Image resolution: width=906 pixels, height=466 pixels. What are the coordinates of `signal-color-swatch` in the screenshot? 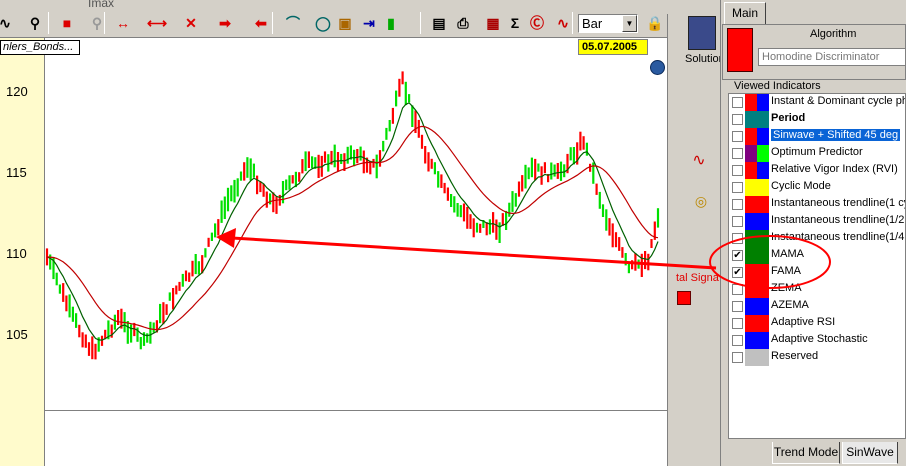 It's located at (684, 298).